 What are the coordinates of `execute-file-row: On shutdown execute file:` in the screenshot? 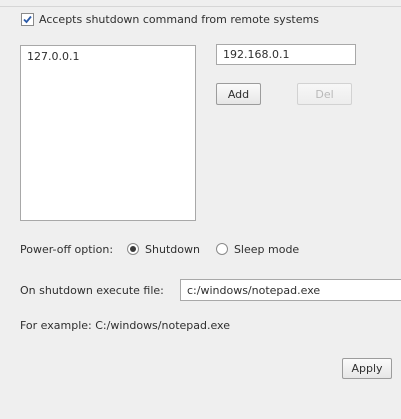 It's located at (92, 290).